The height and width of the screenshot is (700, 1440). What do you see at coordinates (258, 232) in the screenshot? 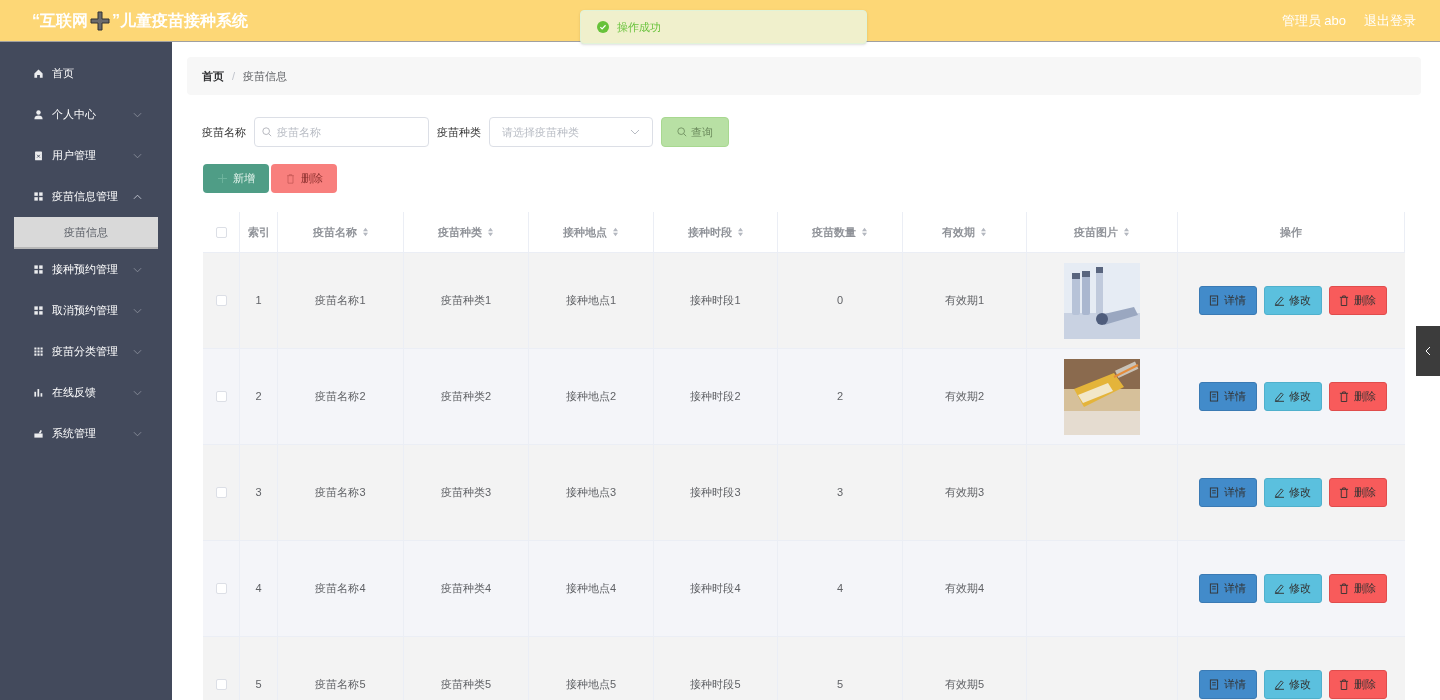
I see `column-header: 索引` at bounding box center [258, 232].